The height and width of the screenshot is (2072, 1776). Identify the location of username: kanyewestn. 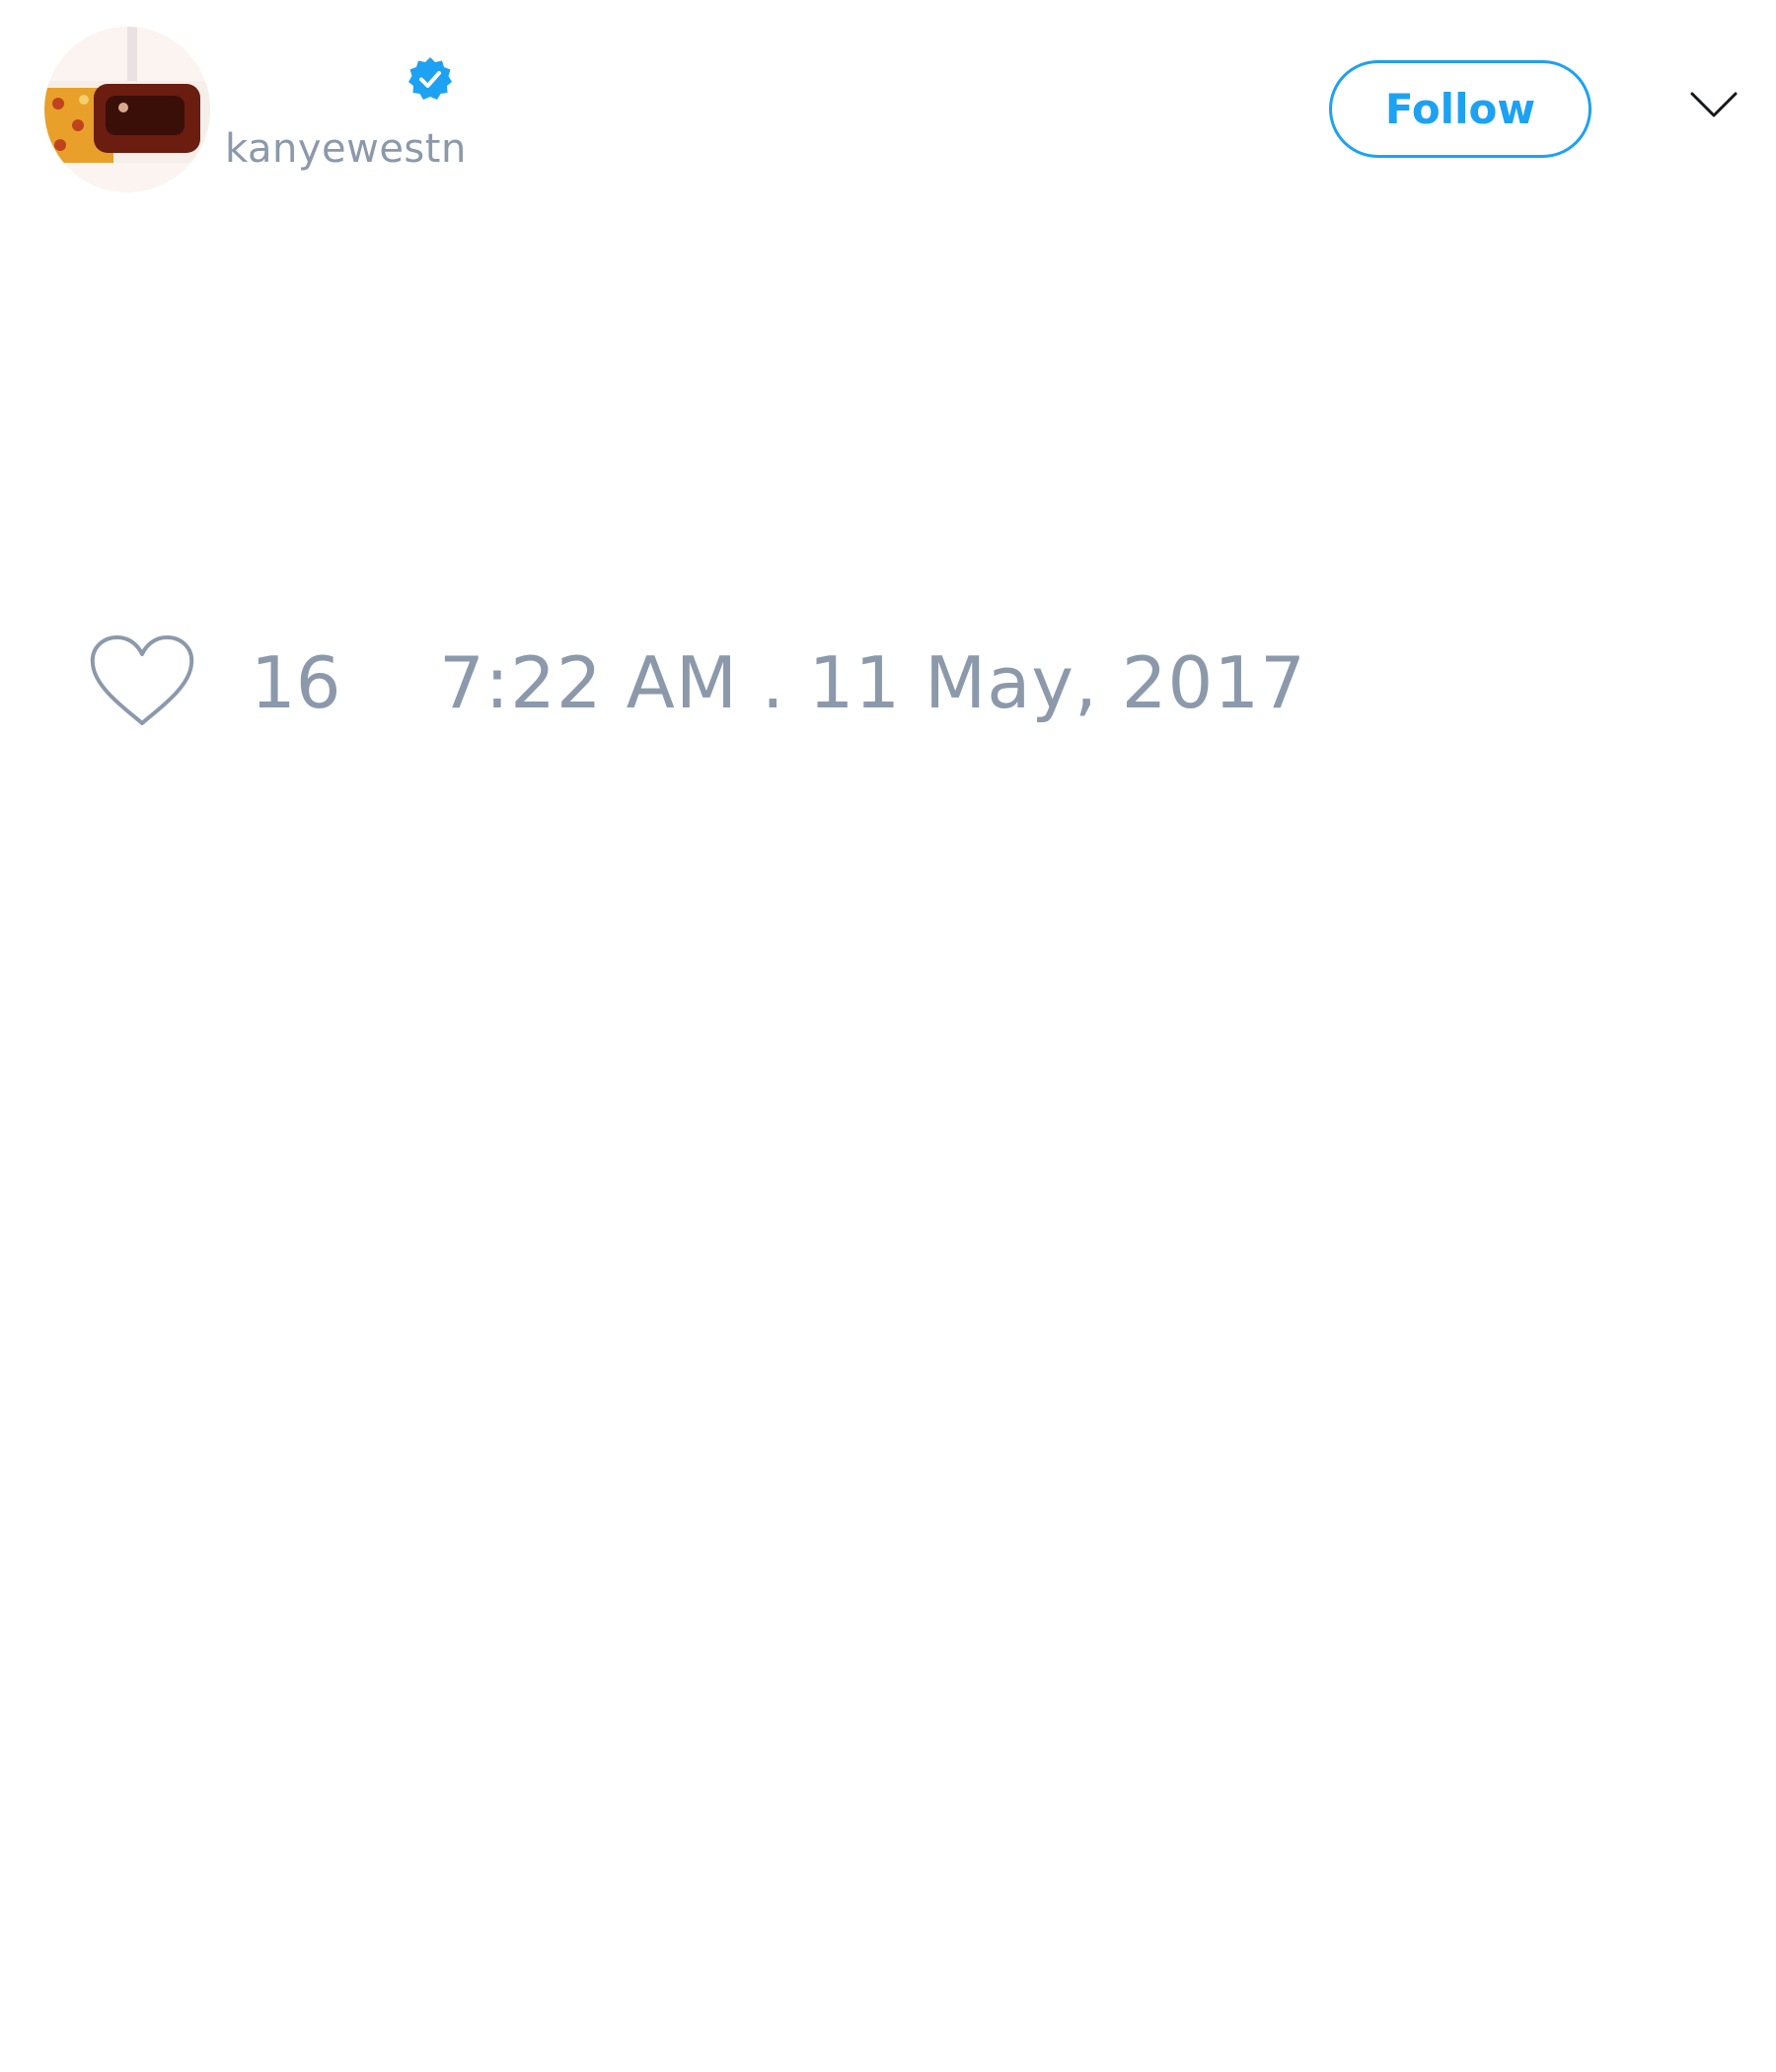
(346, 149).